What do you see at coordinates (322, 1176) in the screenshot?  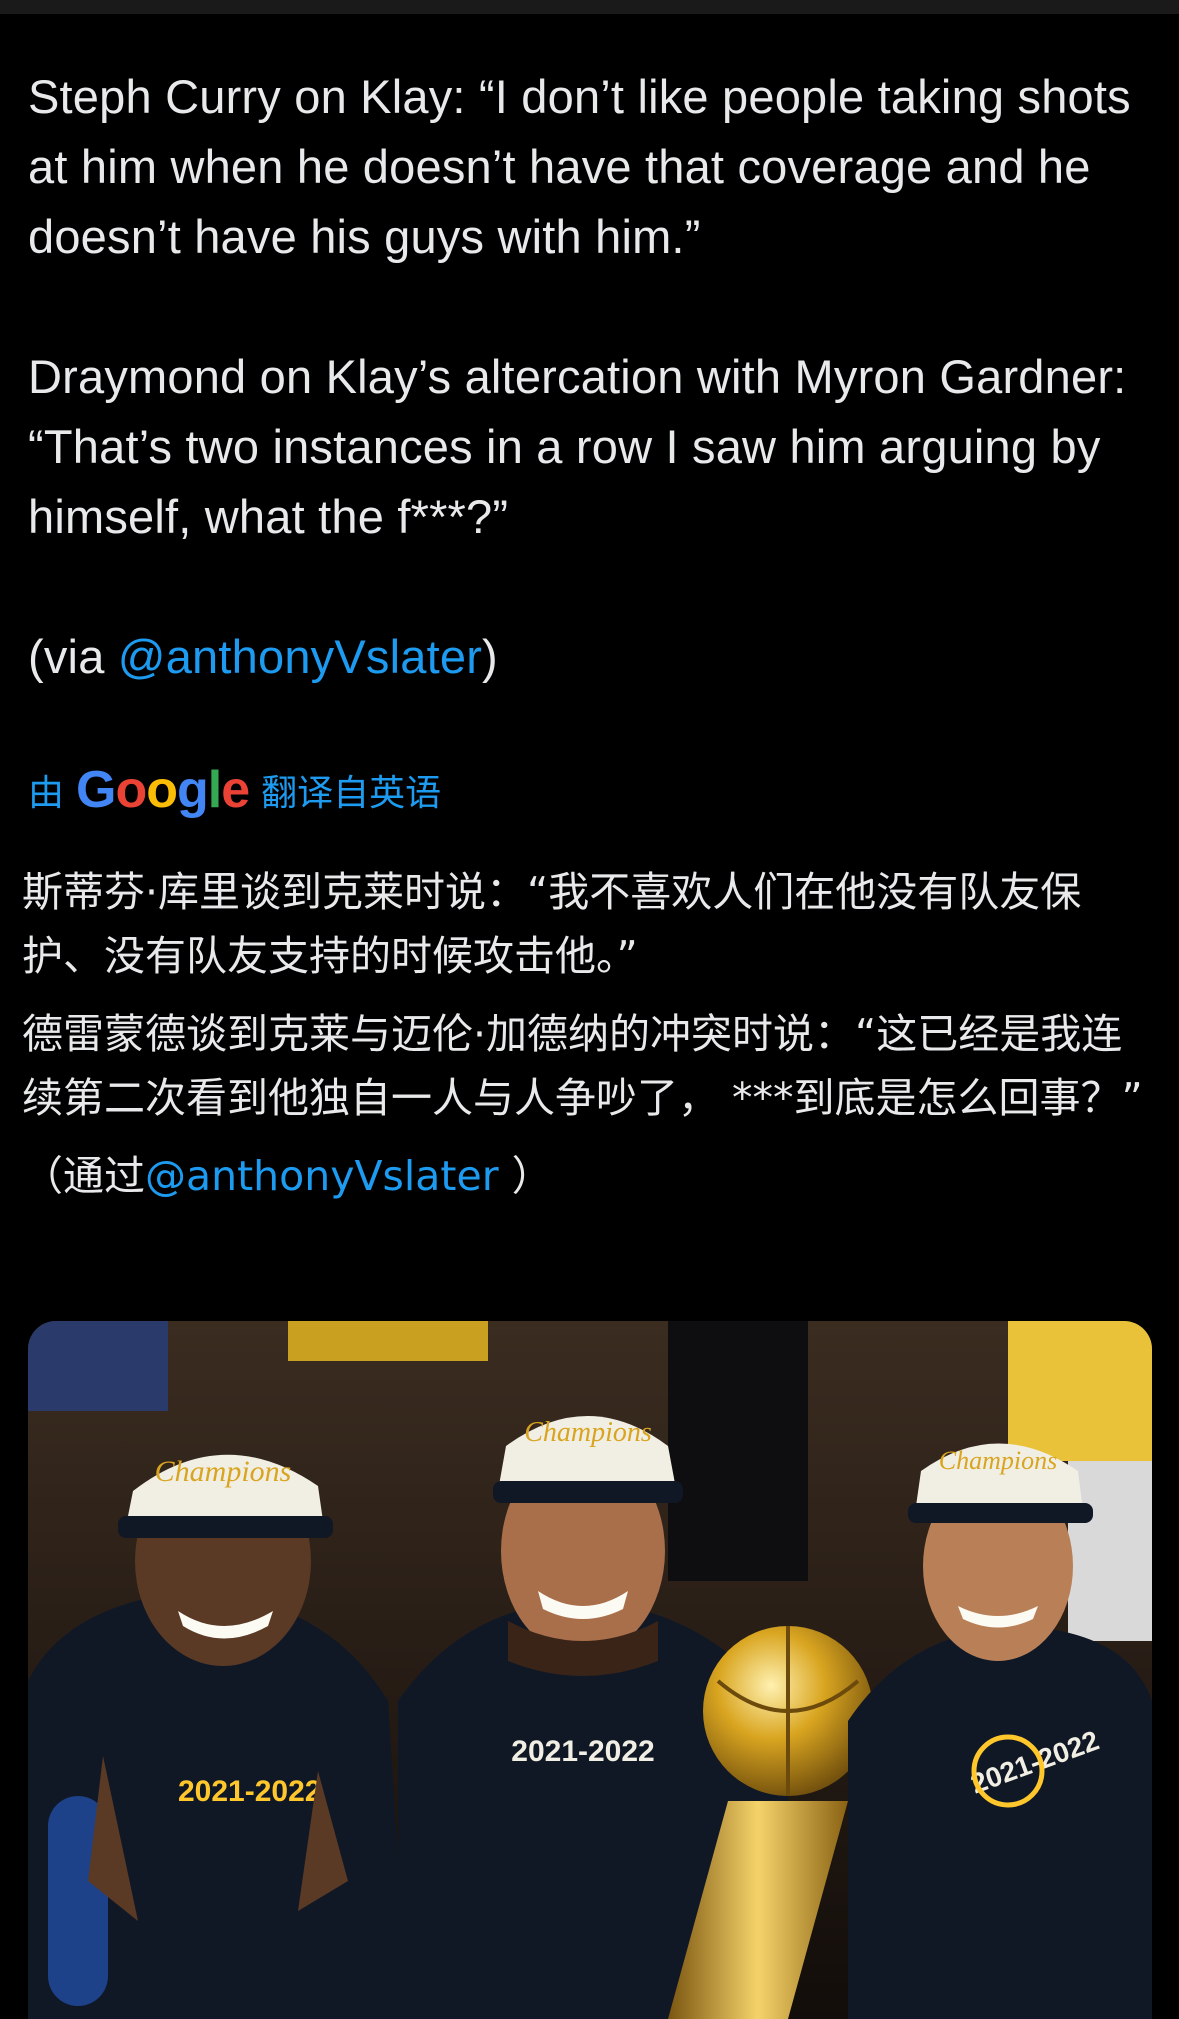 I see `translated-mention-link-anthonyvslater: @anthonyVslater` at bounding box center [322, 1176].